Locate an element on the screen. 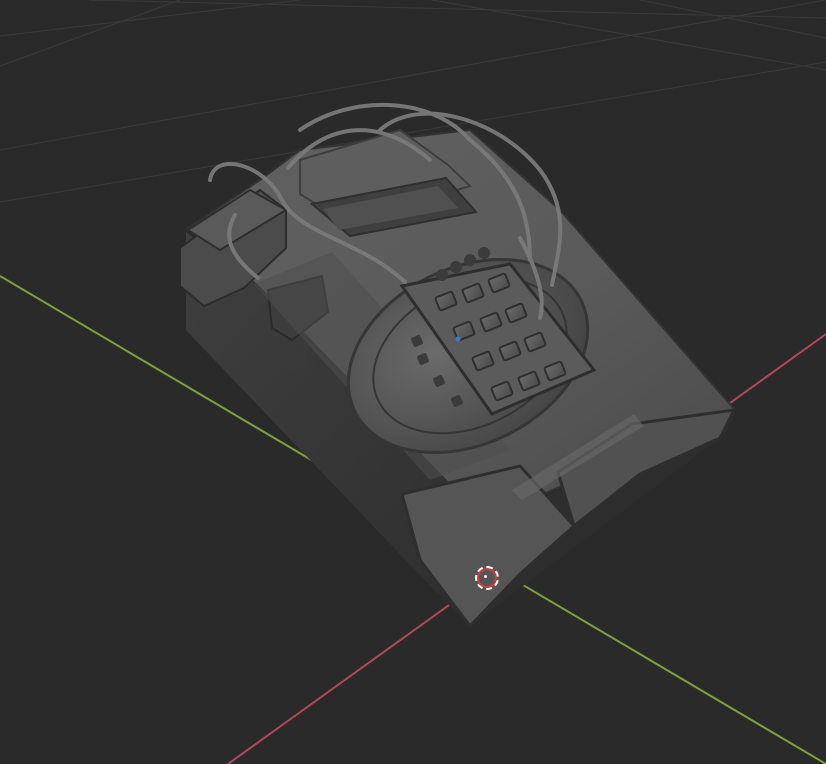  selection-point is located at coordinates (458, 339).